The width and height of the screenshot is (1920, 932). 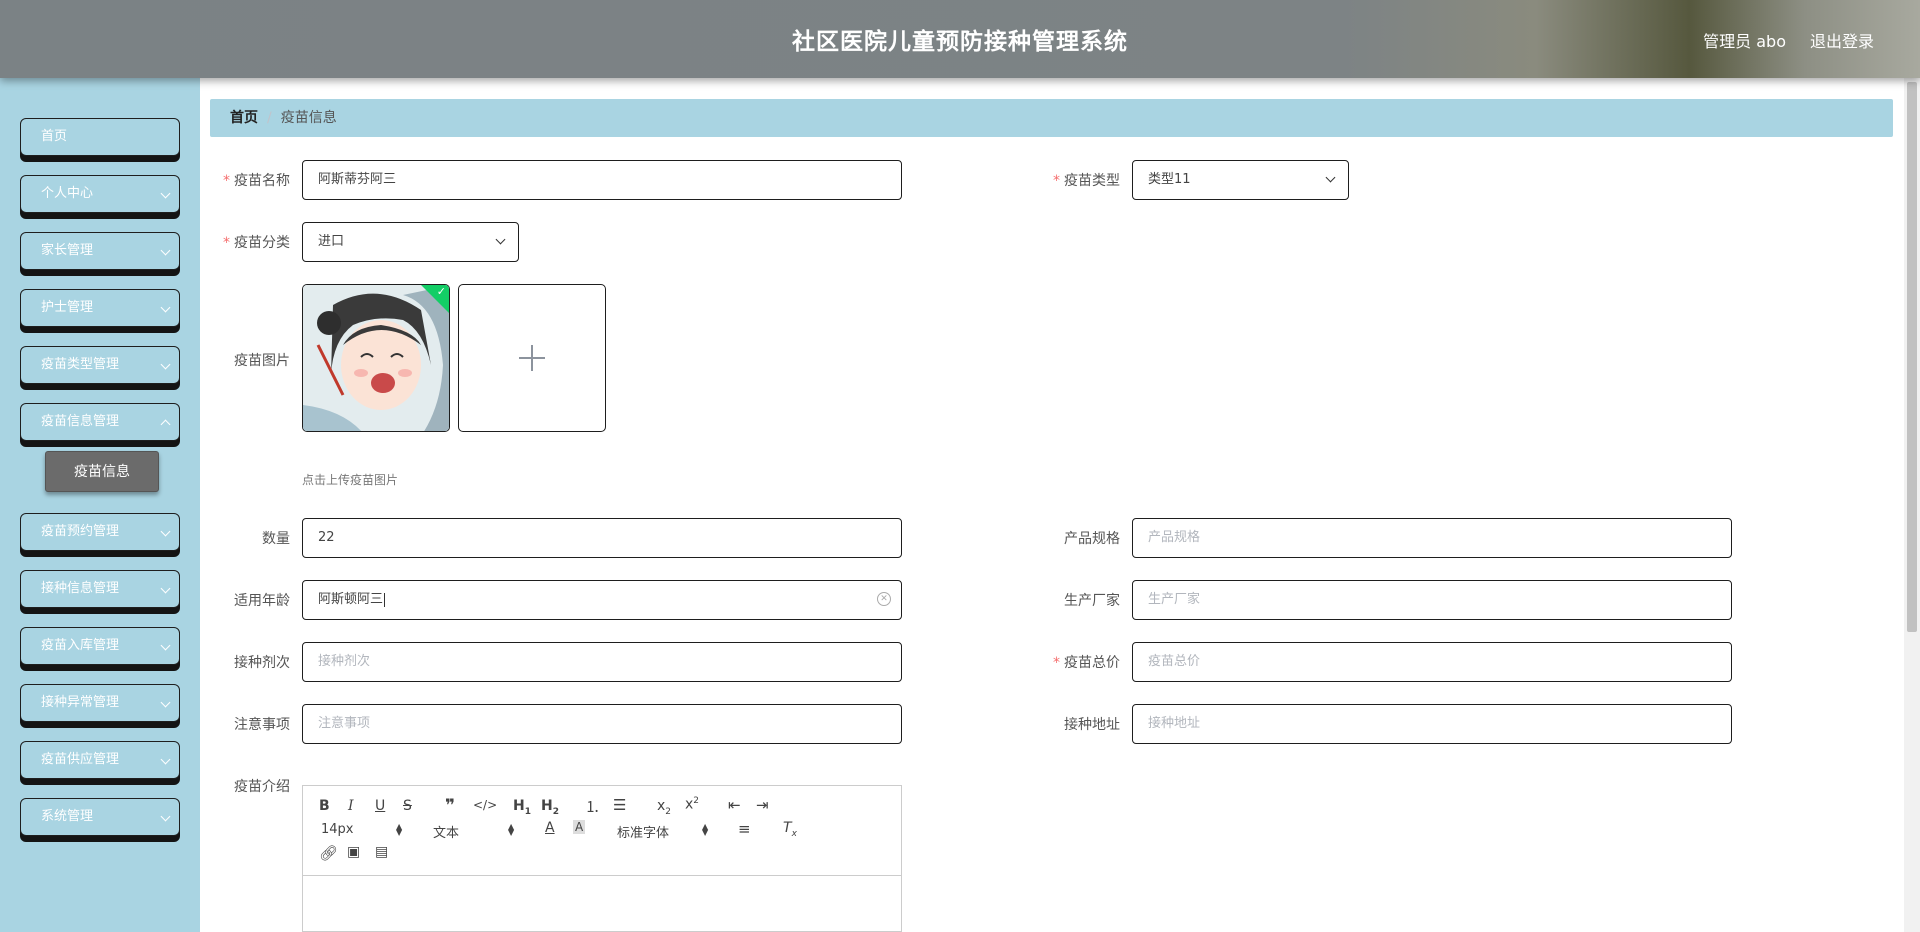 What do you see at coordinates (256, 181) in the screenshot?
I see `vaccine-name-label: * 疫苗名称` at bounding box center [256, 181].